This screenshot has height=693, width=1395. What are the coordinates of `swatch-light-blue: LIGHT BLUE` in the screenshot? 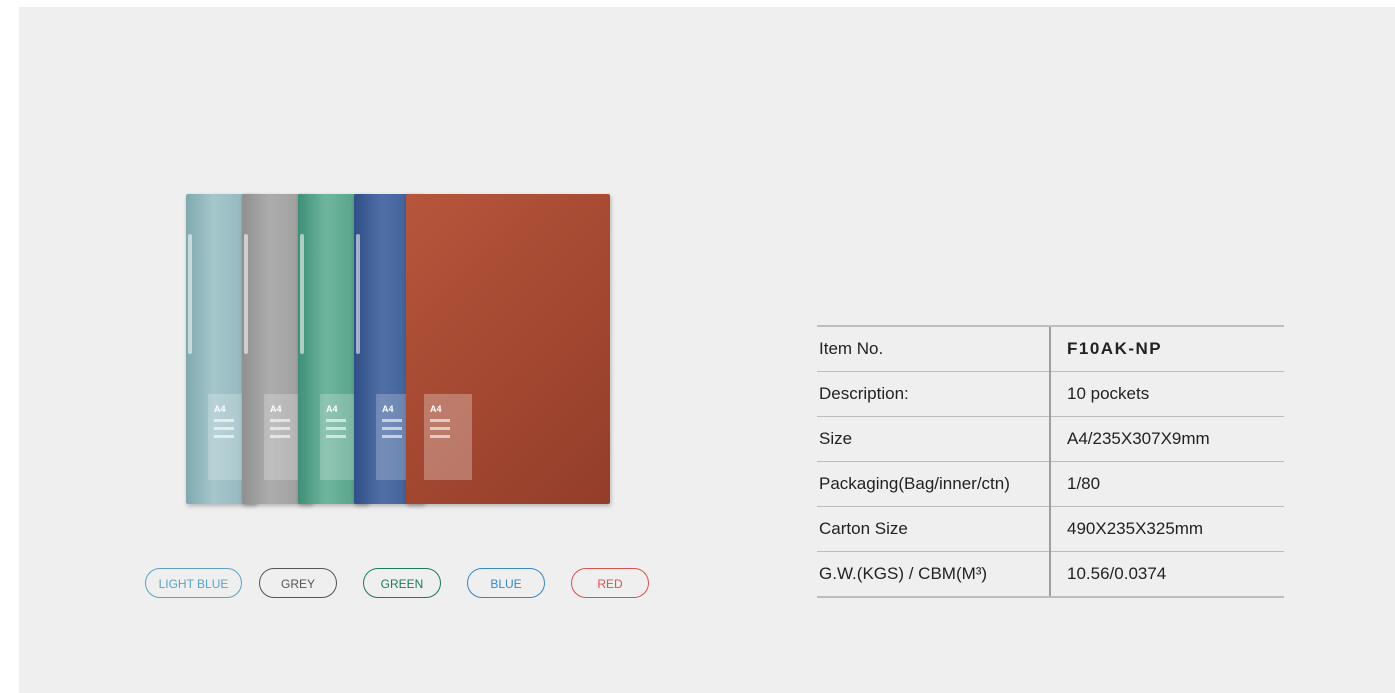 It's located at (193, 583).